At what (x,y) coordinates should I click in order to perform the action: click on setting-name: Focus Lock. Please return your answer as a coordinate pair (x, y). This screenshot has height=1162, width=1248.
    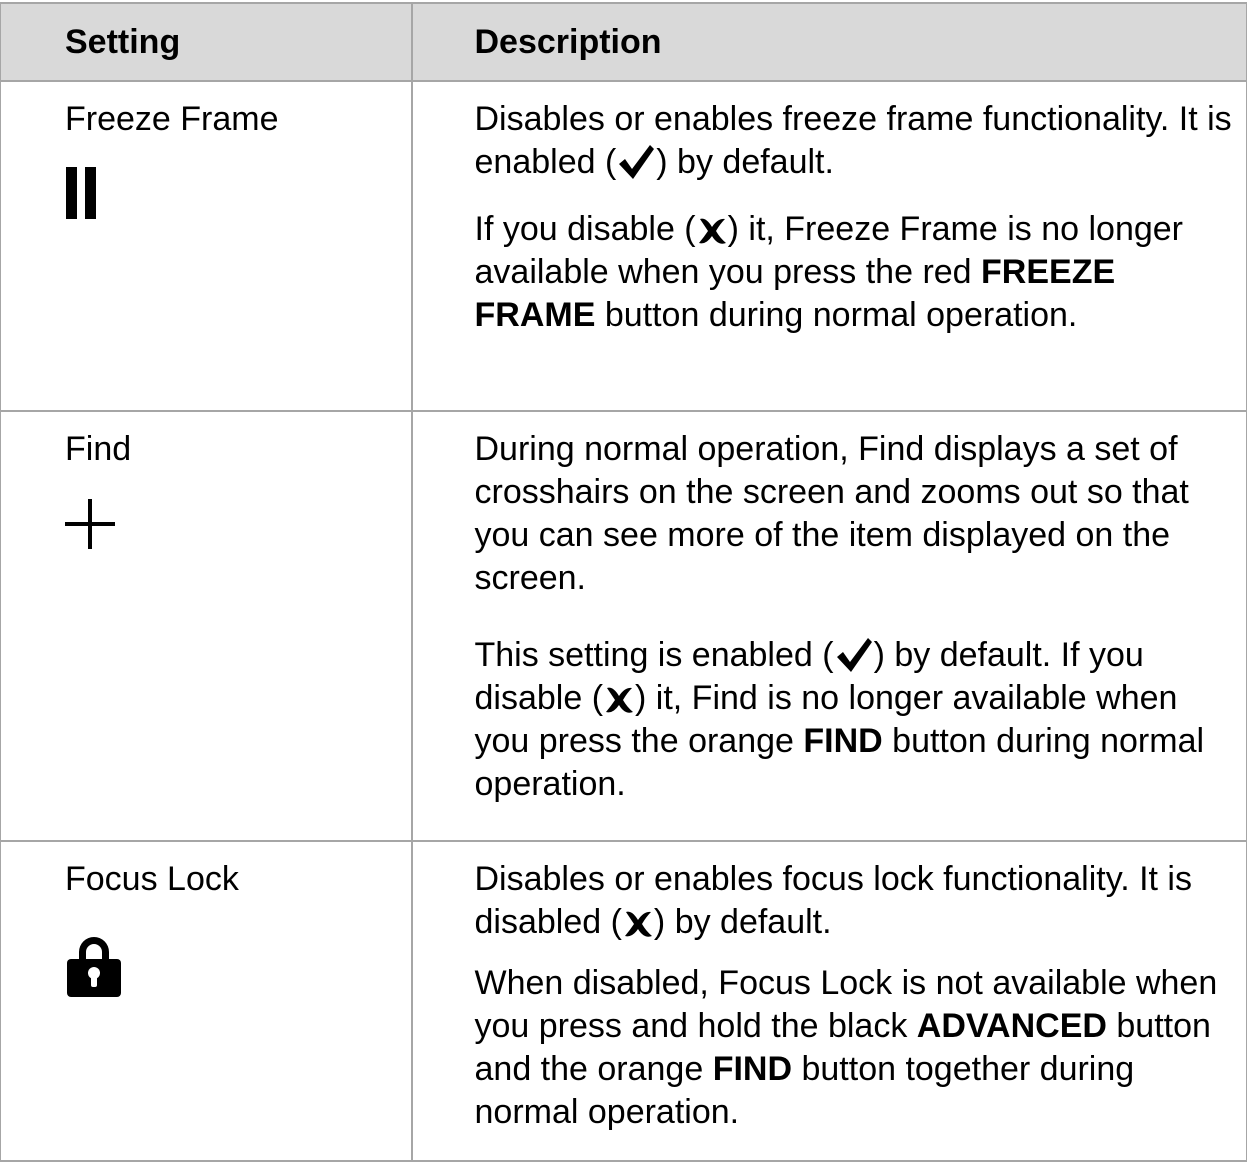
    Looking at the image, I should click on (152, 879).